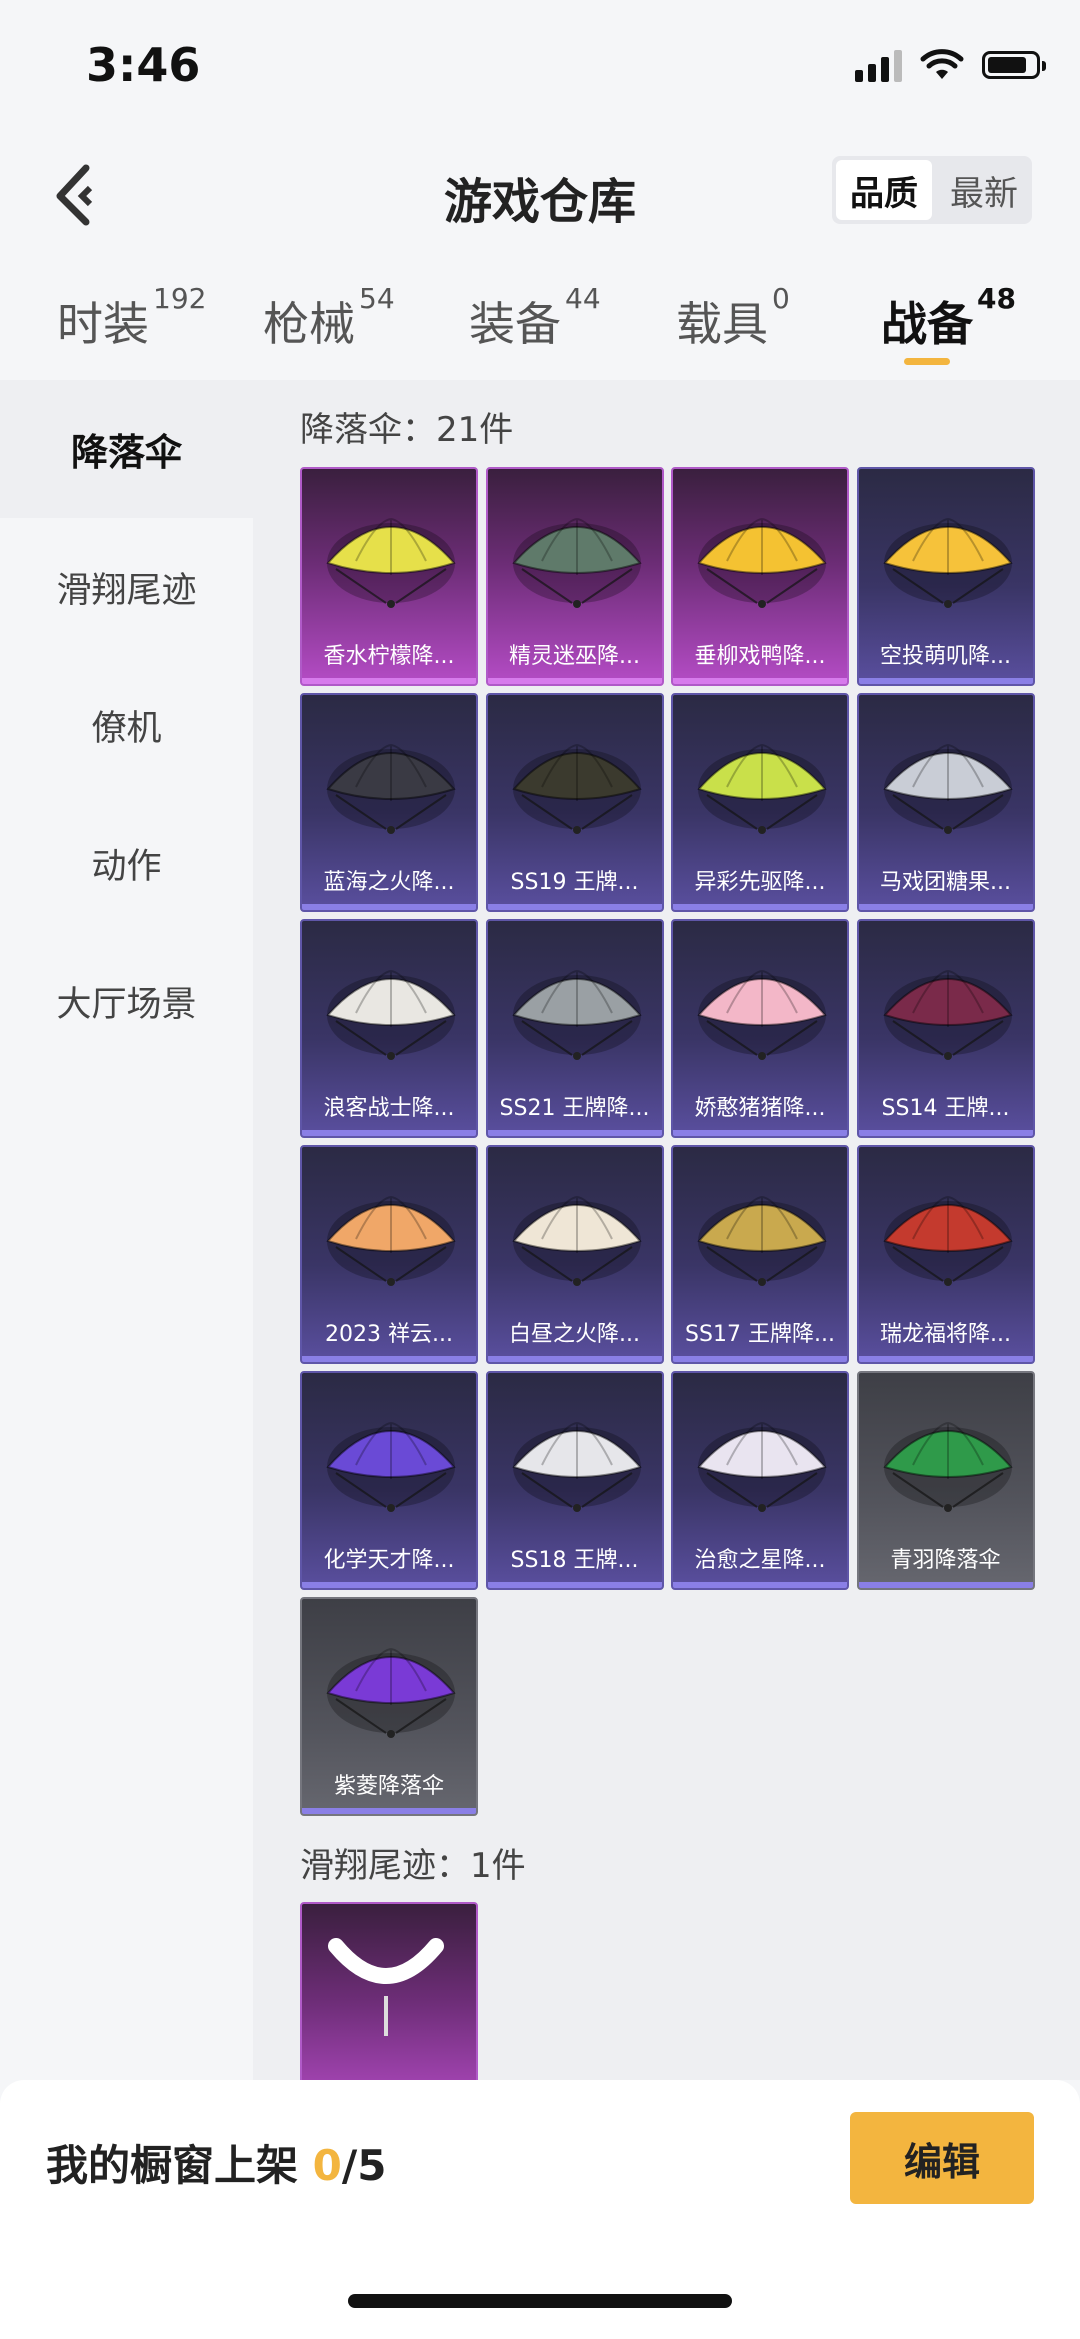 The image size is (1080, 2339). I want to click on tab-label: 时装, so click(103, 324).